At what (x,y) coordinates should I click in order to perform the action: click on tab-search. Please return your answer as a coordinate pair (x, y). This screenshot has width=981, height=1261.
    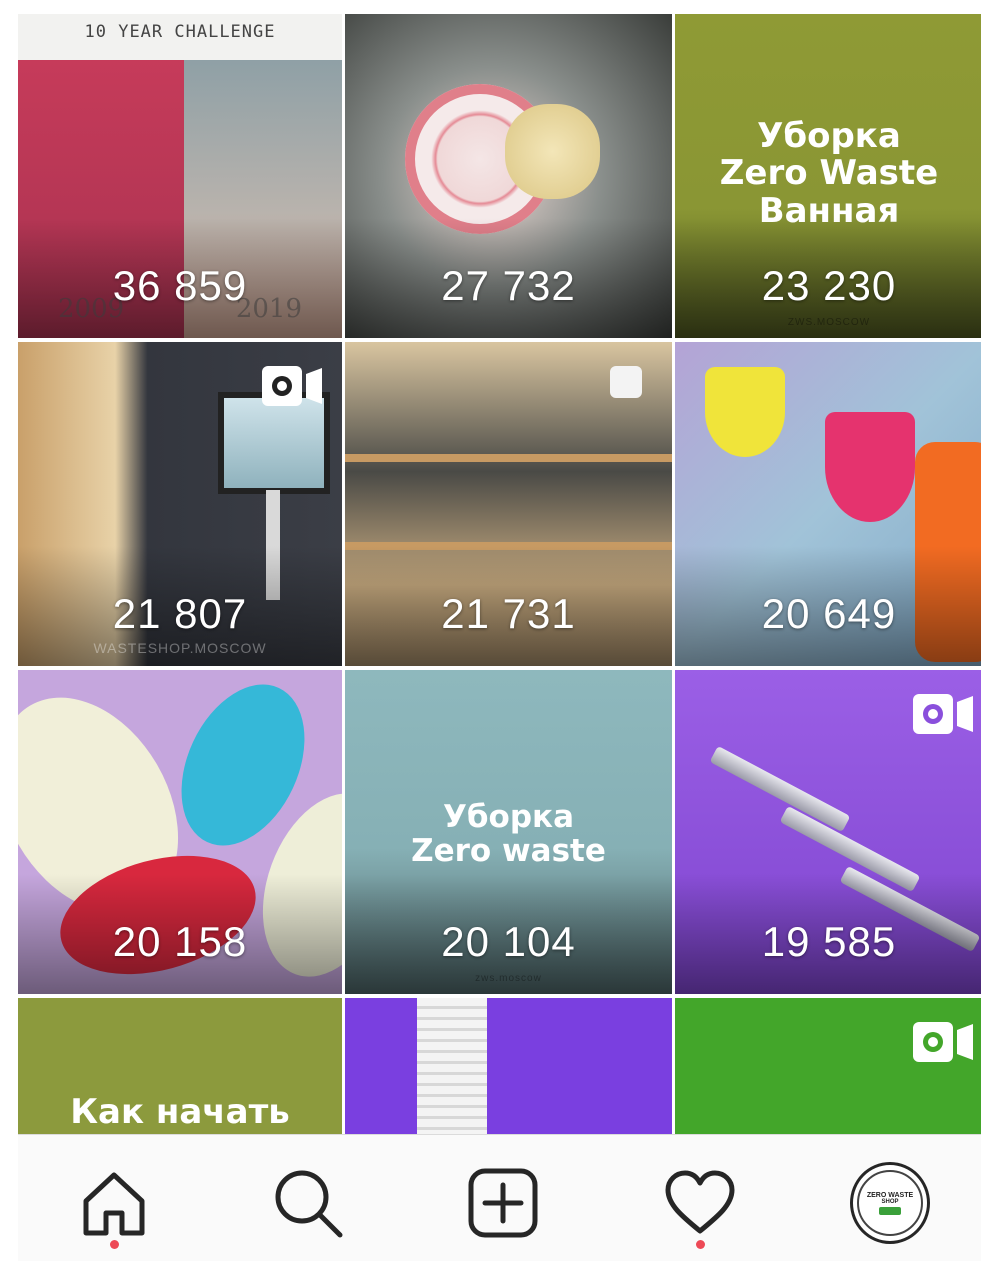
    Looking at the image, I should click on (308, 1203).